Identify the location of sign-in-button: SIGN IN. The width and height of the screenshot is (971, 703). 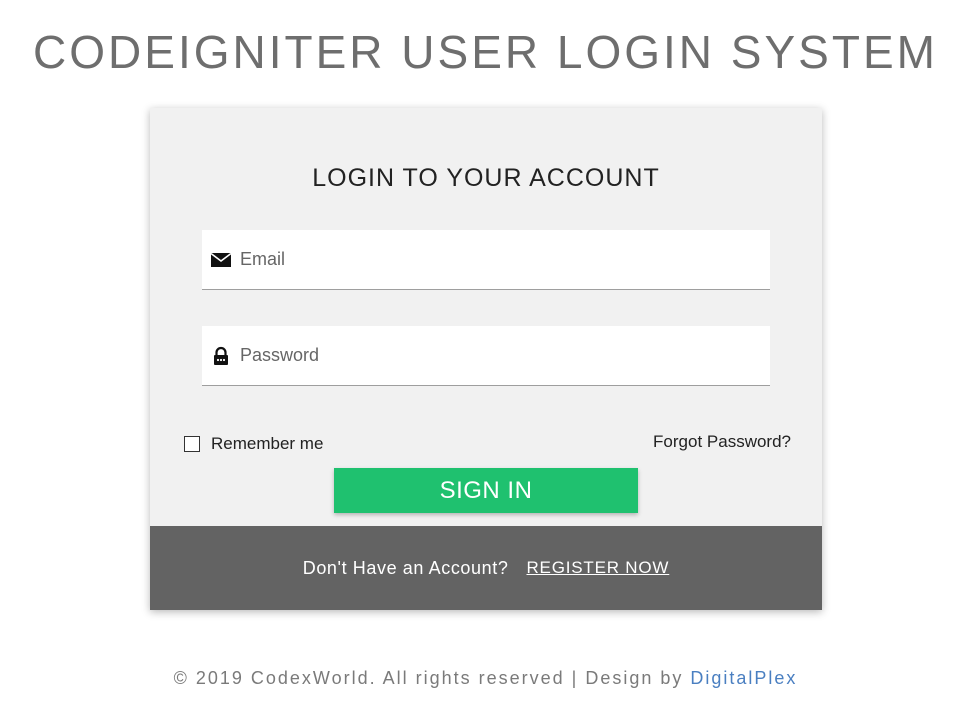
(486, 490).